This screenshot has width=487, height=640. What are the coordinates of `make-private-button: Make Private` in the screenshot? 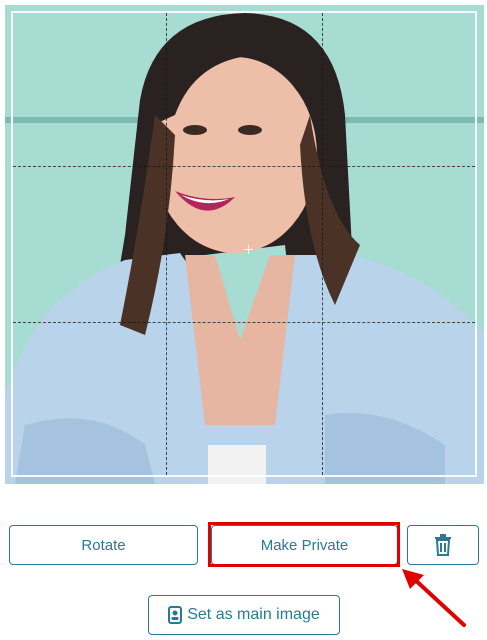 It's located at (304, 545).